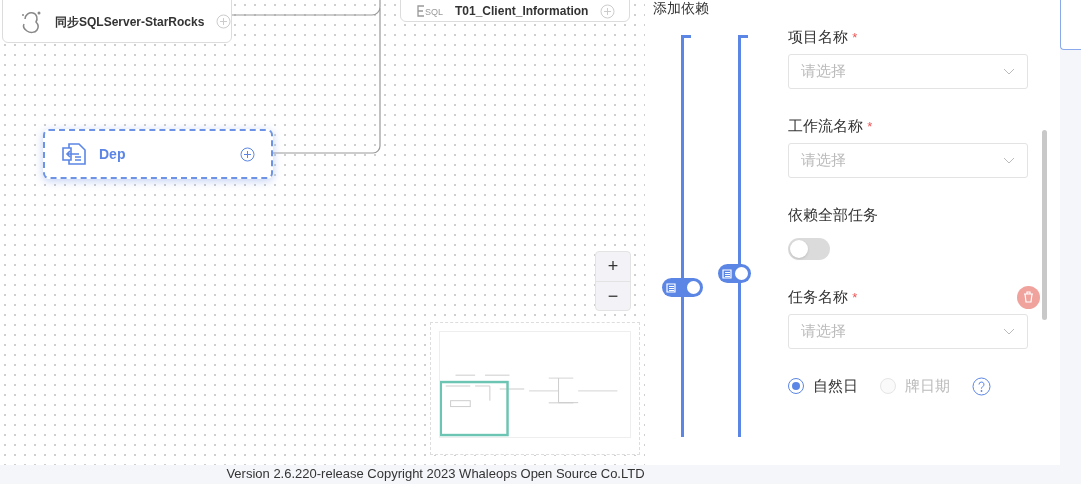 This screenshot has height=484, width=1081. I want to click on toggle-switch, so click(809, 249).